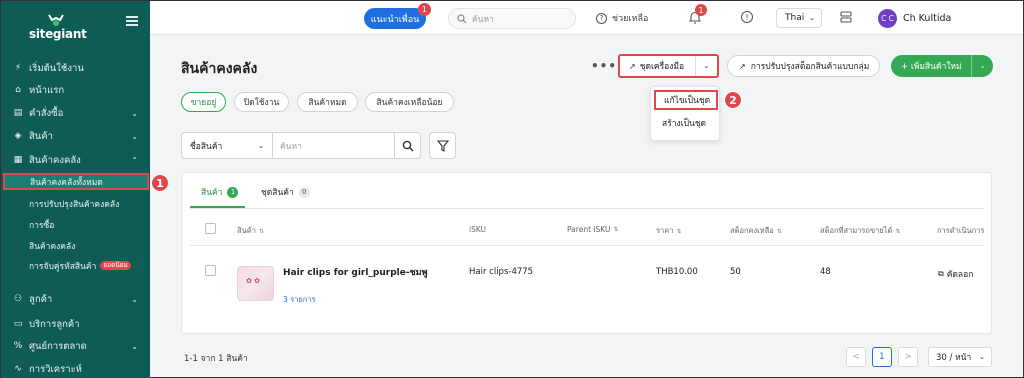 This screenshot has height=378, width=1024. What do you see at coordinates (41, 299) in the screenshot?
I see `sidebar-item-label: ลูกค้า` at bounding box center [41, 299].